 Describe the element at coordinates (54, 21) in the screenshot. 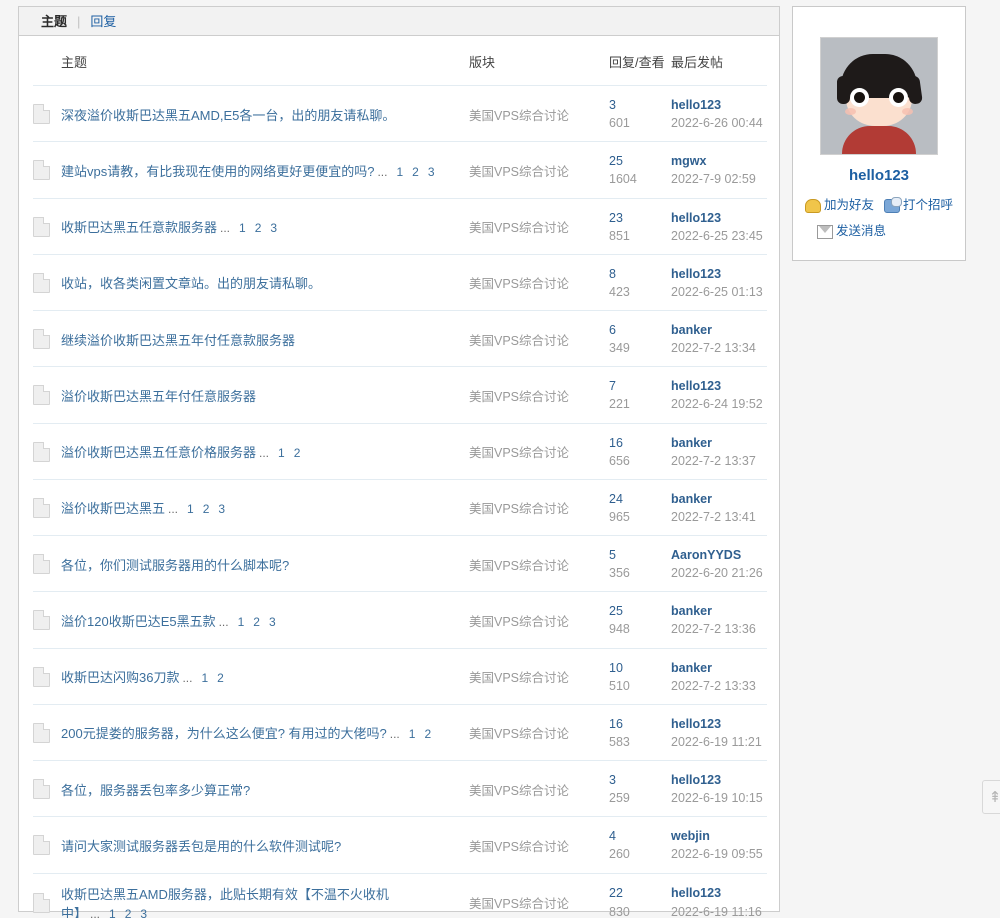

I see `tab-threads: 主题` at that location.